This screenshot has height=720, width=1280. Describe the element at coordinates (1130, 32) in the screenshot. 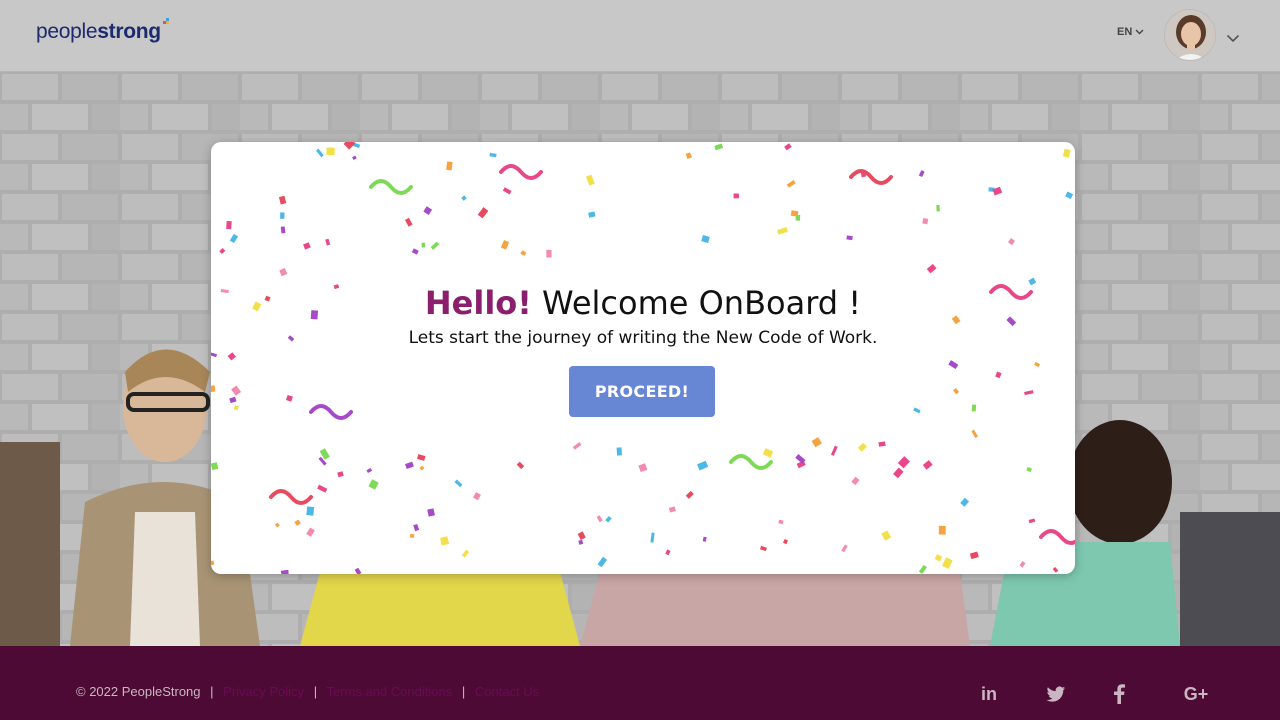

I see `language-selector: EN` at that location.